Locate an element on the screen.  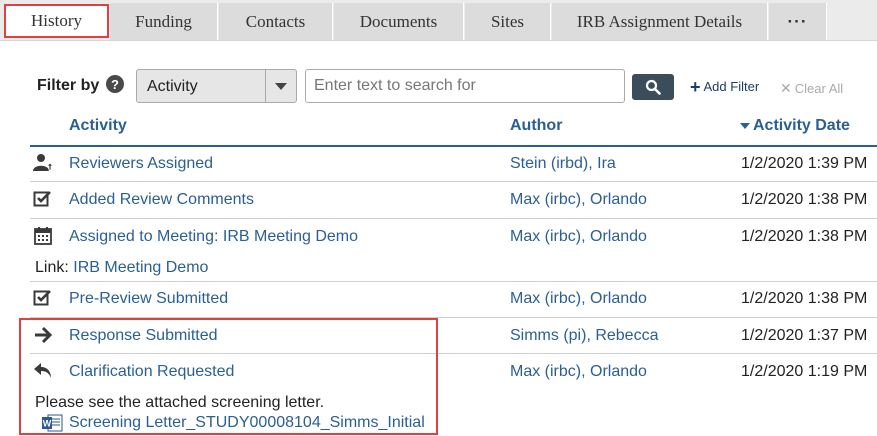
tab-label: Contacts is located at coordinates (275, 21).